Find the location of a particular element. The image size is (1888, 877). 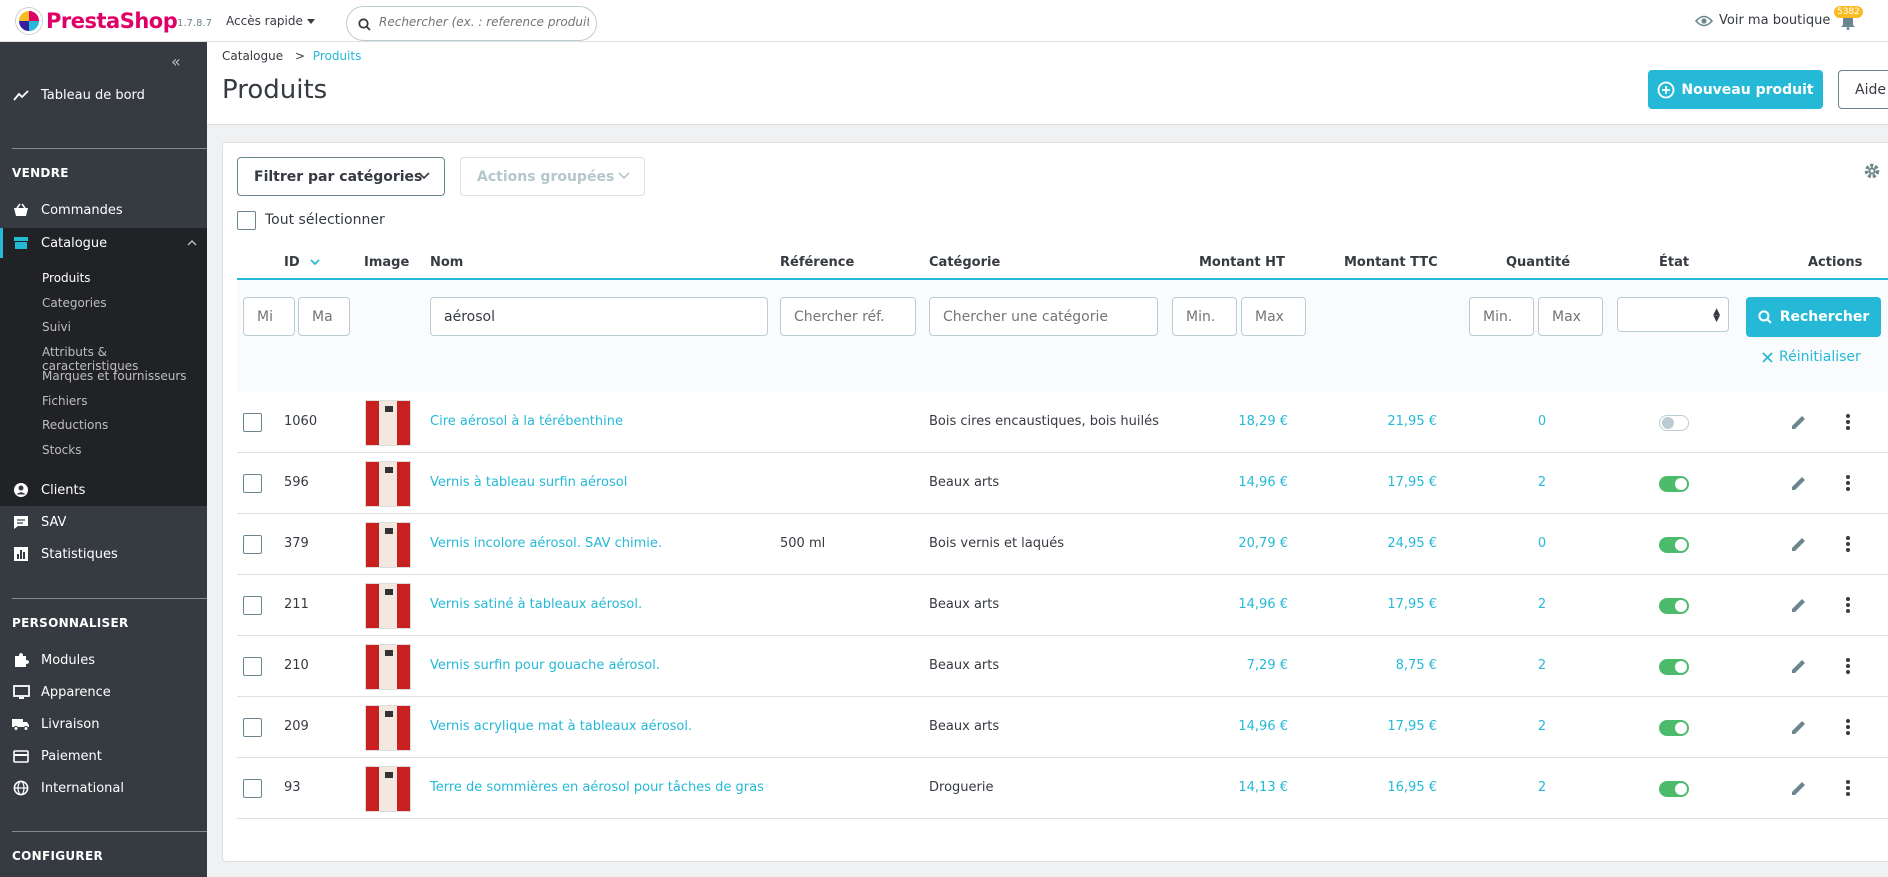

column-header-name: Nom is located at coordinates (446, 262).